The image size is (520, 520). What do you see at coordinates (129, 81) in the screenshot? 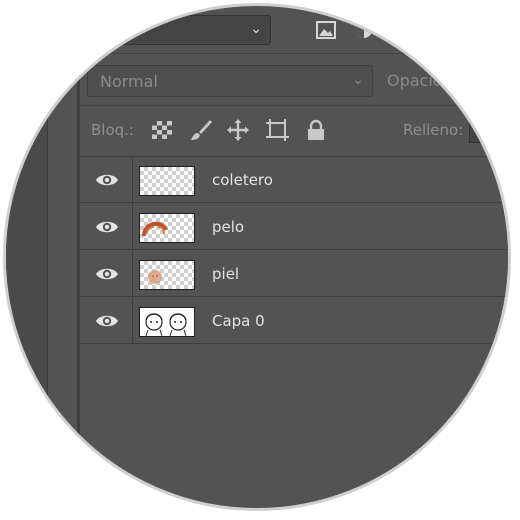
I see `blend-mode-value: Normal` at bounding box center [129, 81].